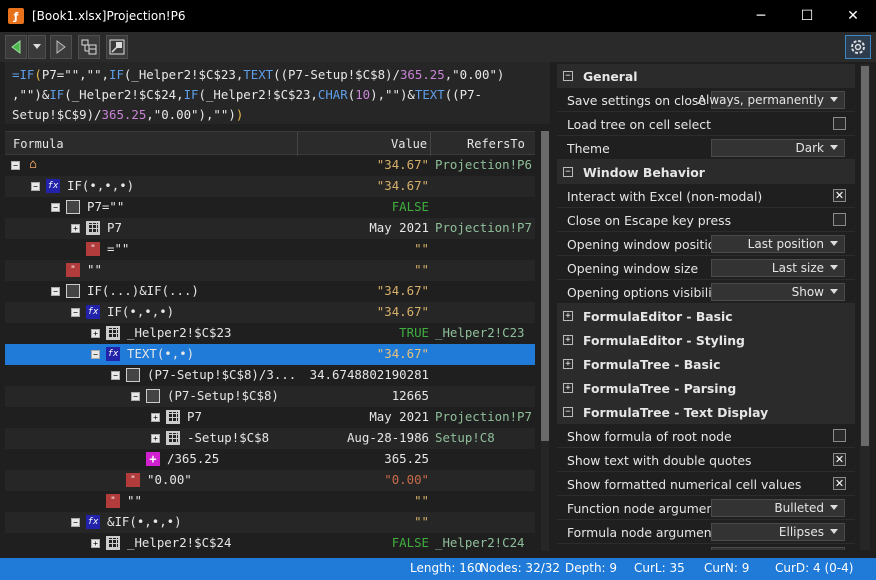  I want to click on option-label: FormulaTree - Basic, so click(652, 364).